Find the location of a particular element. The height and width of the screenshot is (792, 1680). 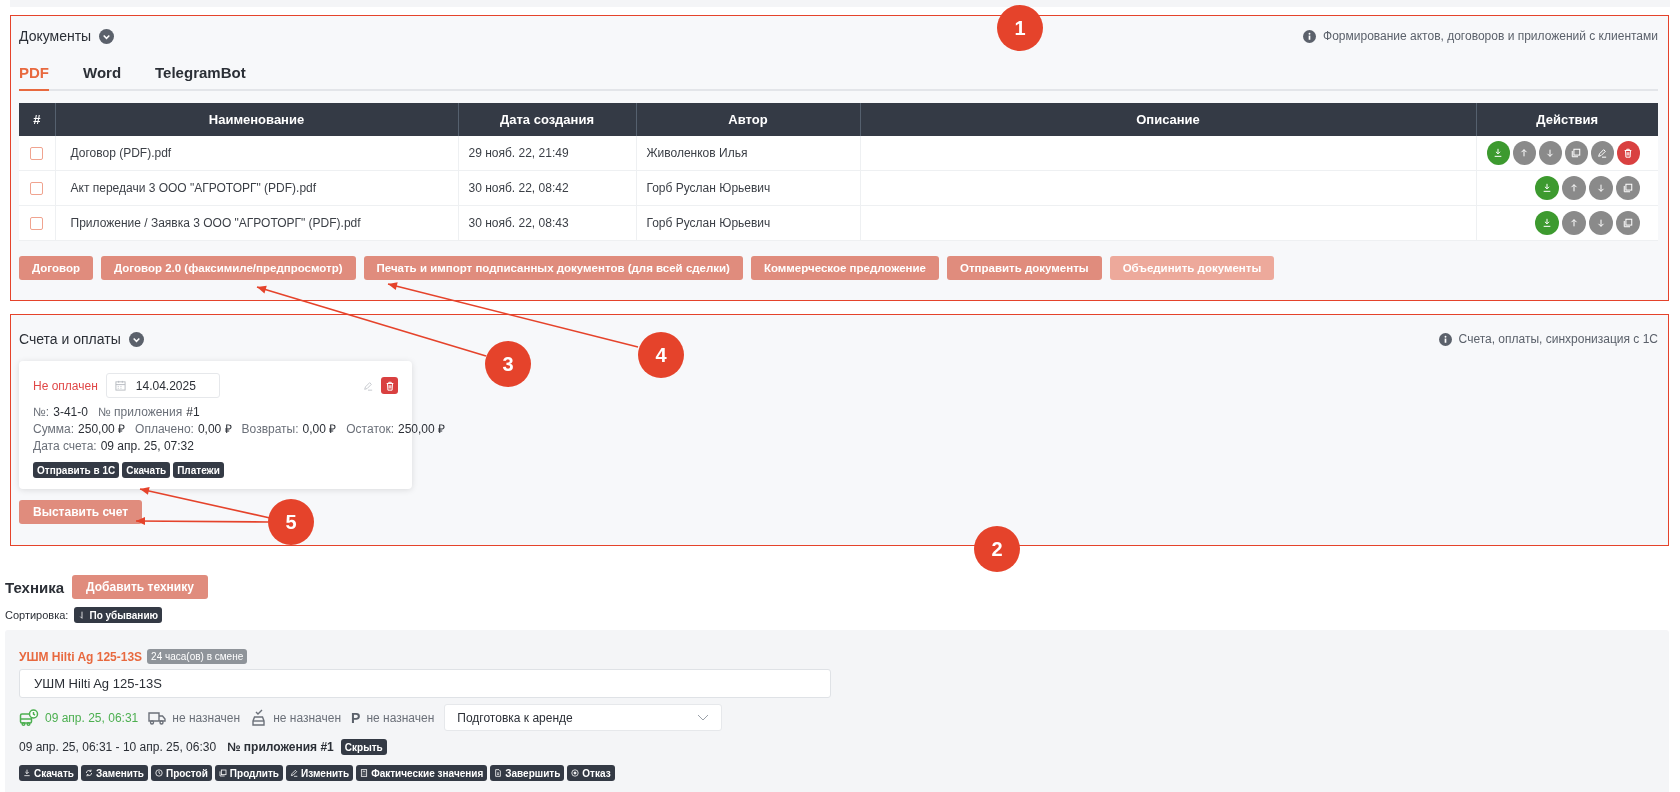

document-icon is located at coordinates (498, 773).